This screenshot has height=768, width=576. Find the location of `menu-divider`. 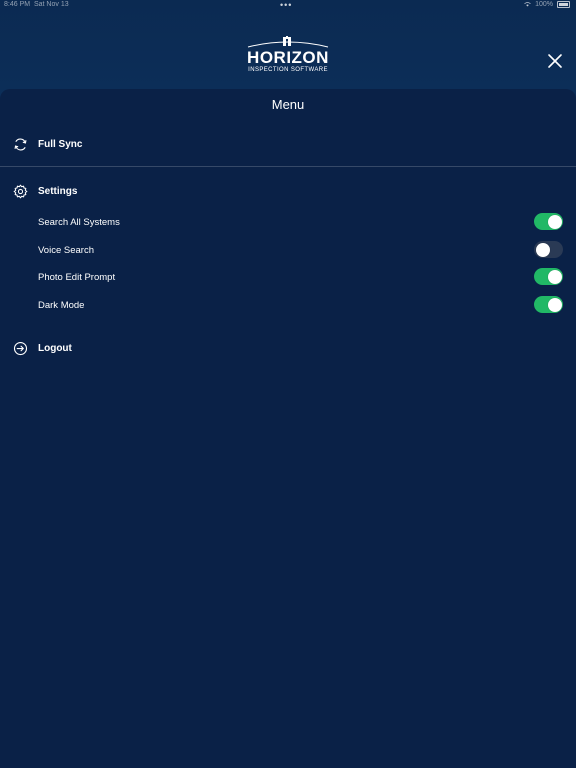

menu-divider is located at coordinates (288, 166).